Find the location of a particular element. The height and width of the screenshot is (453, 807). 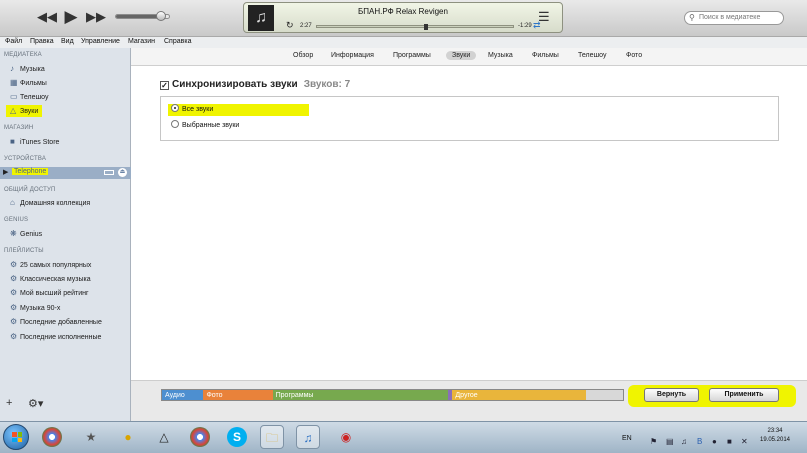

language-indicator: EN is located at coordinates (627, 438).